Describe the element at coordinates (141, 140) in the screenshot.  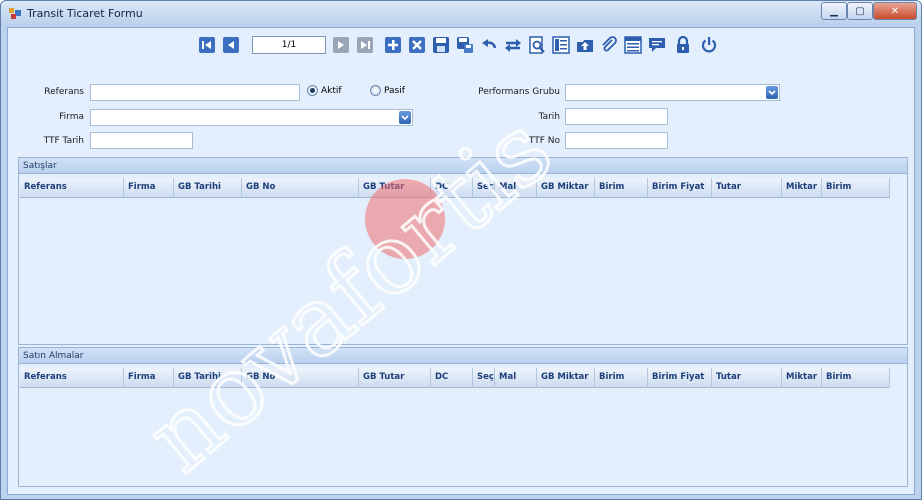
I see `ttf-tarih-input` at that location.